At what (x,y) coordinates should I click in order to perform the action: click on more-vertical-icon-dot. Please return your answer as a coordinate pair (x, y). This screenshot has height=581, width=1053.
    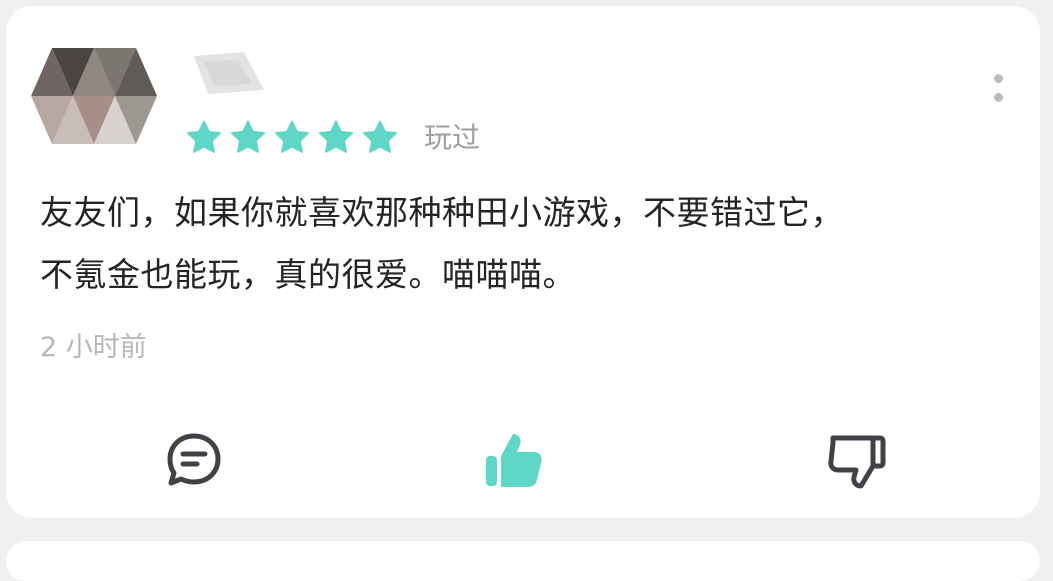
    Looking at the image, I should click on (998, 97).